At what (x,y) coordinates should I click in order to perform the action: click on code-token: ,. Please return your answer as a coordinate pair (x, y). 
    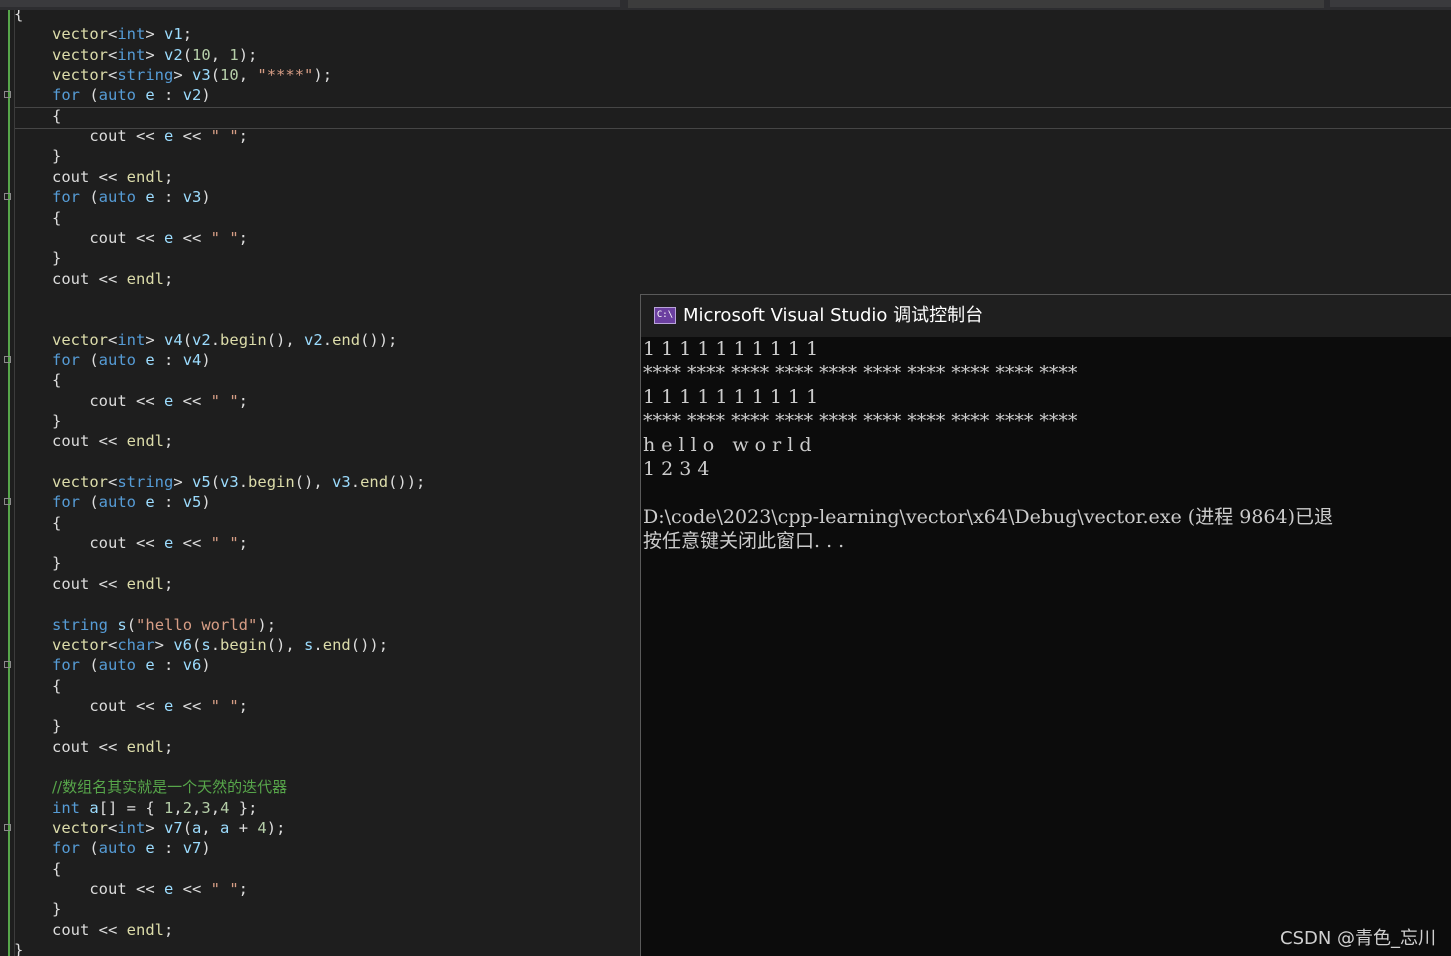
    Looking at the image, I should click on (220, 54).